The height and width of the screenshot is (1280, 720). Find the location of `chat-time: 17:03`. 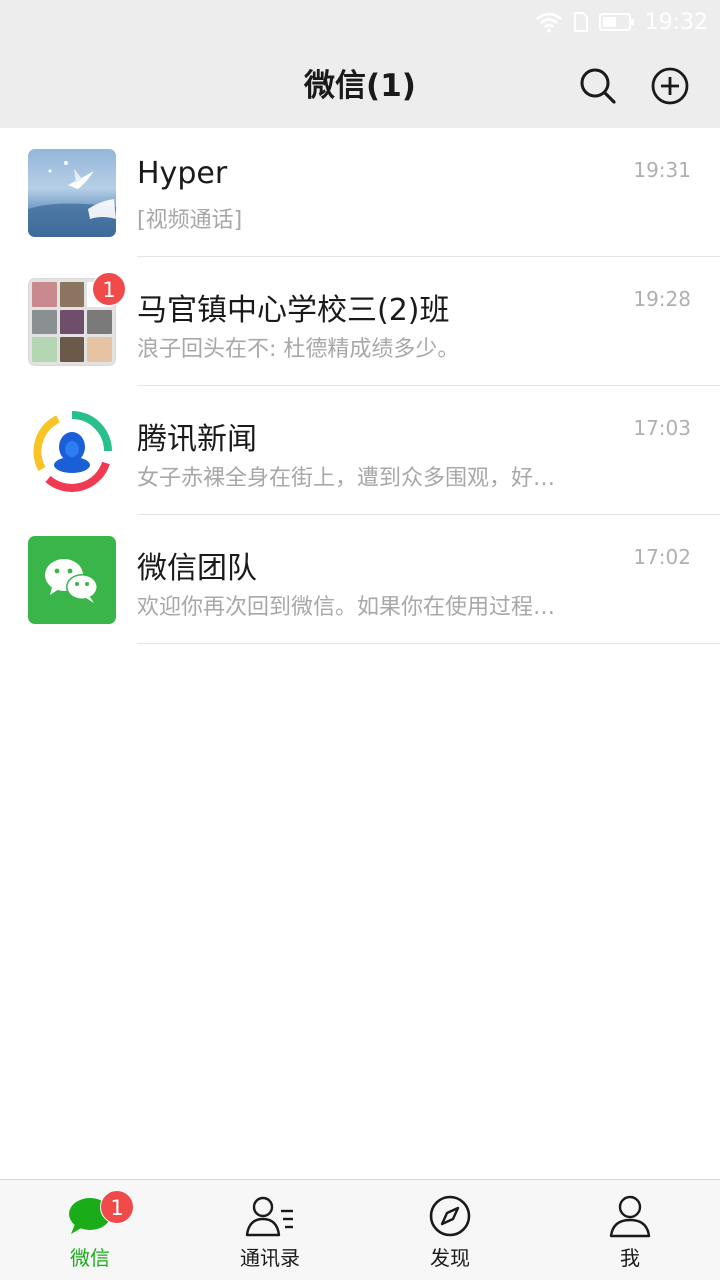

chat-time: 17:03 is located at coordinates (662, 428).